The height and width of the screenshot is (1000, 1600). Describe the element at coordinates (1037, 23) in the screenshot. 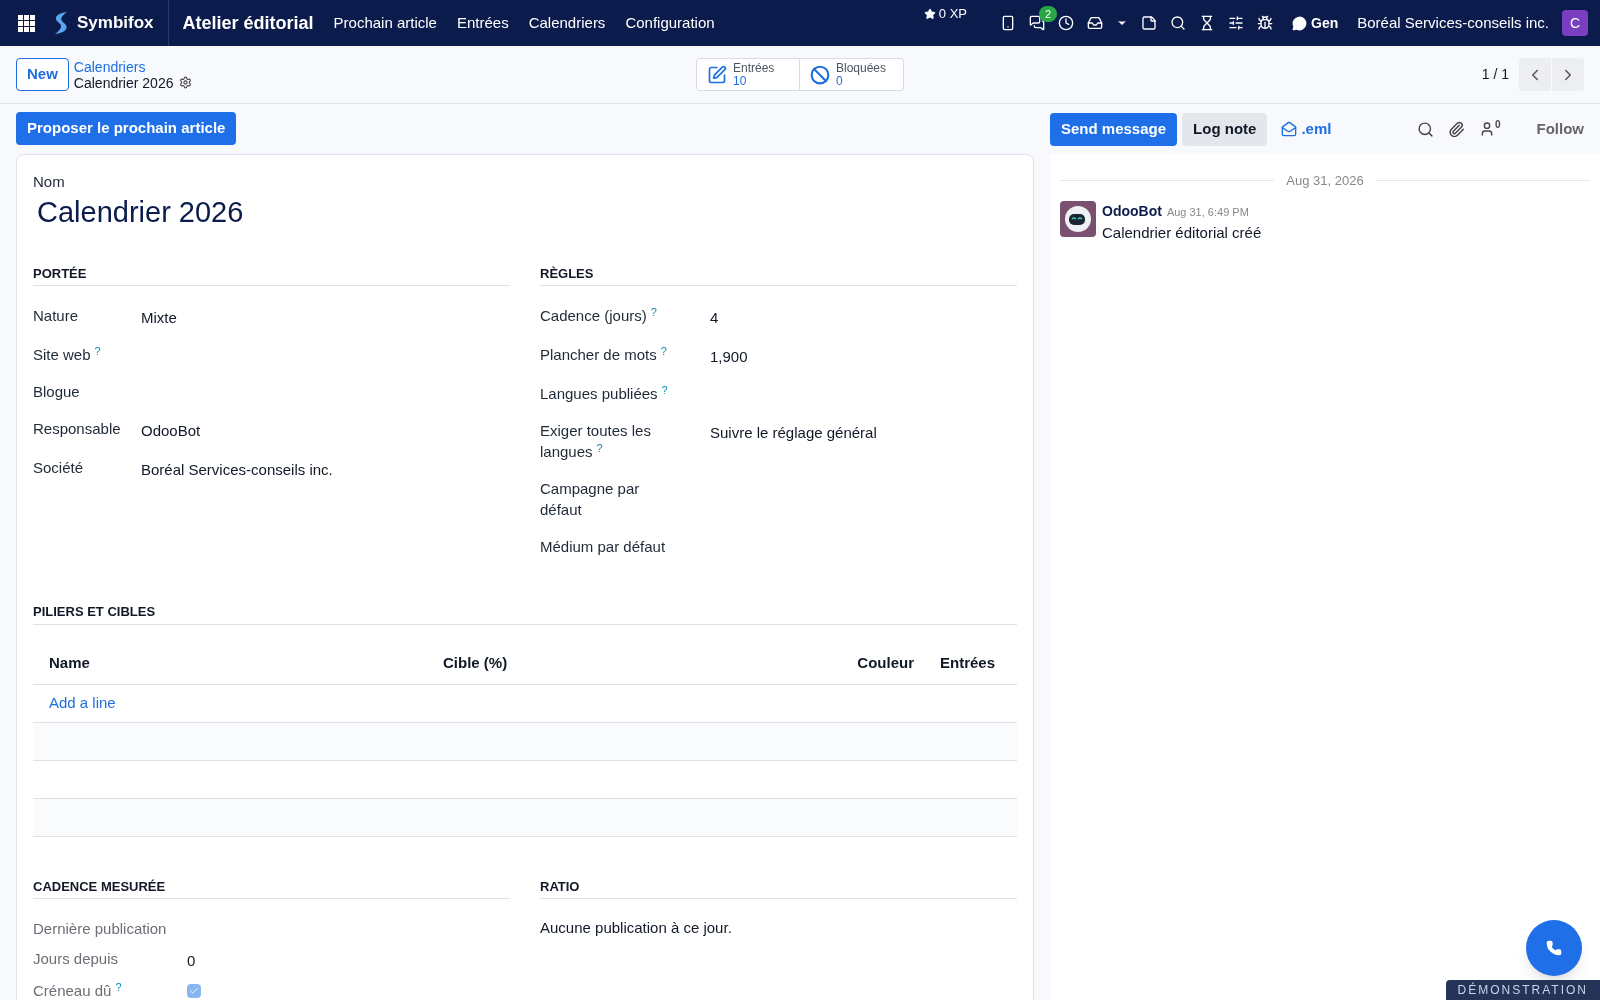

I see `chat-icon` at that location.